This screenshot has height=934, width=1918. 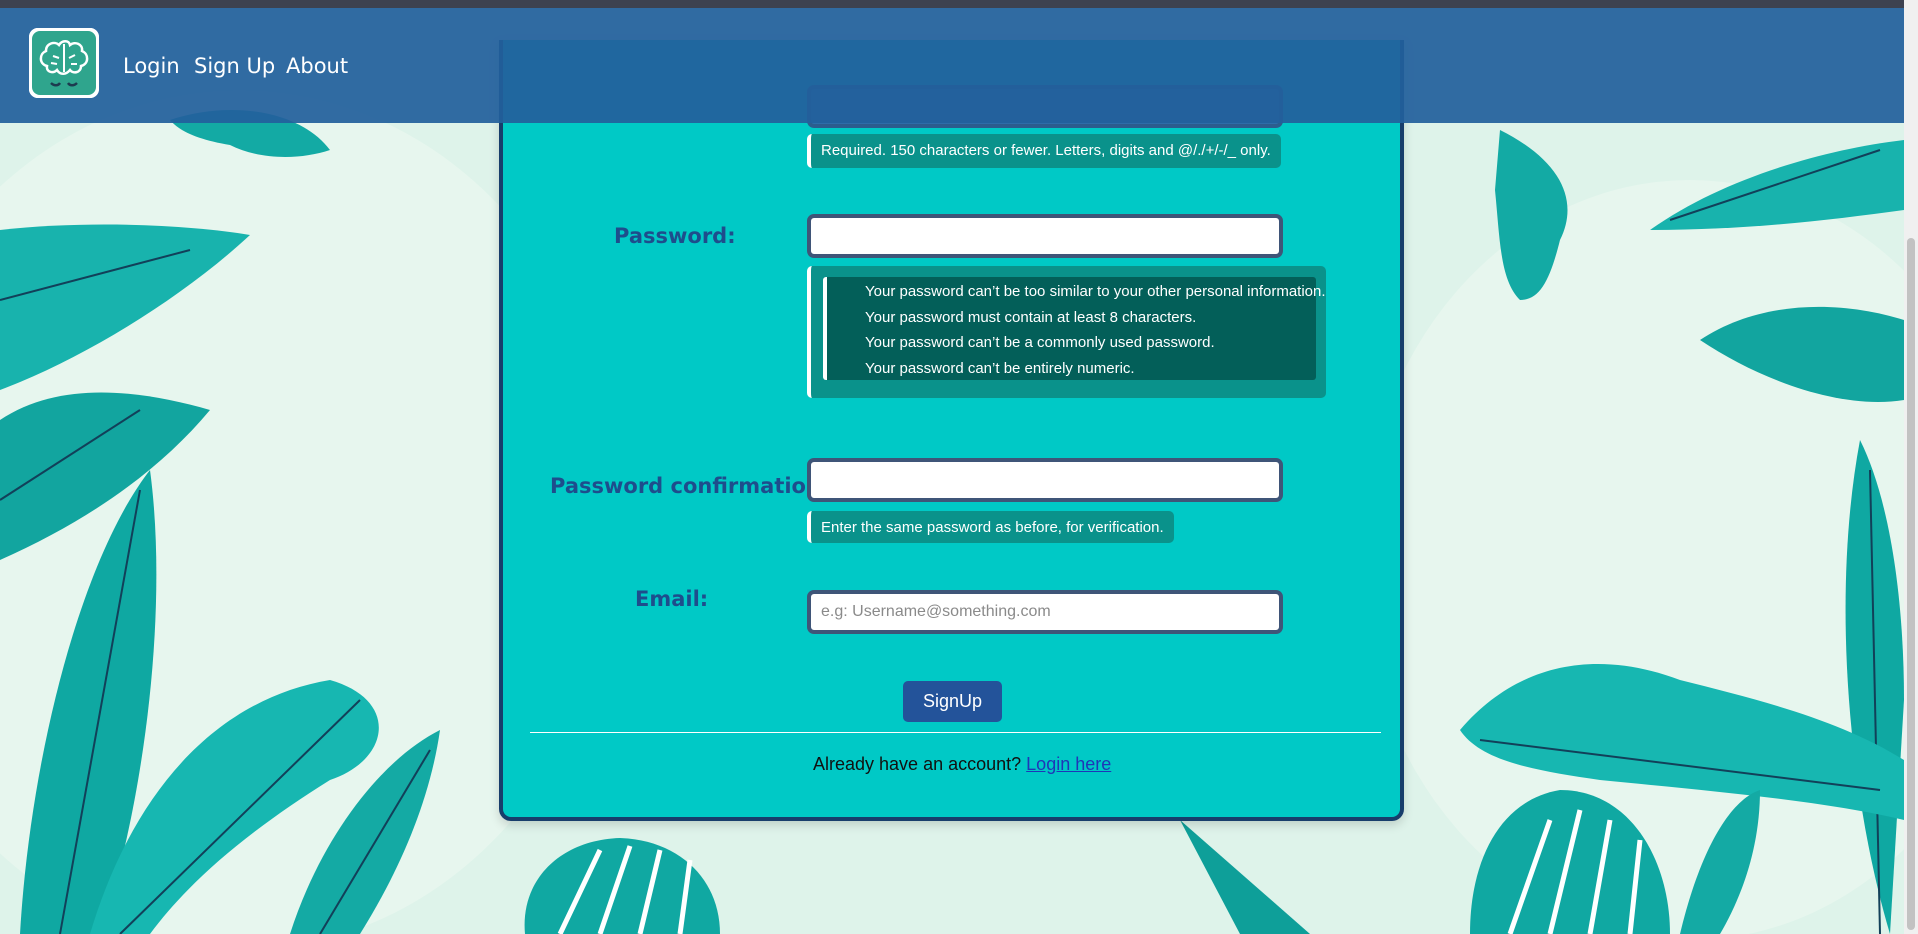 What do you see at coordinates (917, 764) in the screenshot?
I see `login-prompt-text: Already have an account?` at bounding box center [917, 764].